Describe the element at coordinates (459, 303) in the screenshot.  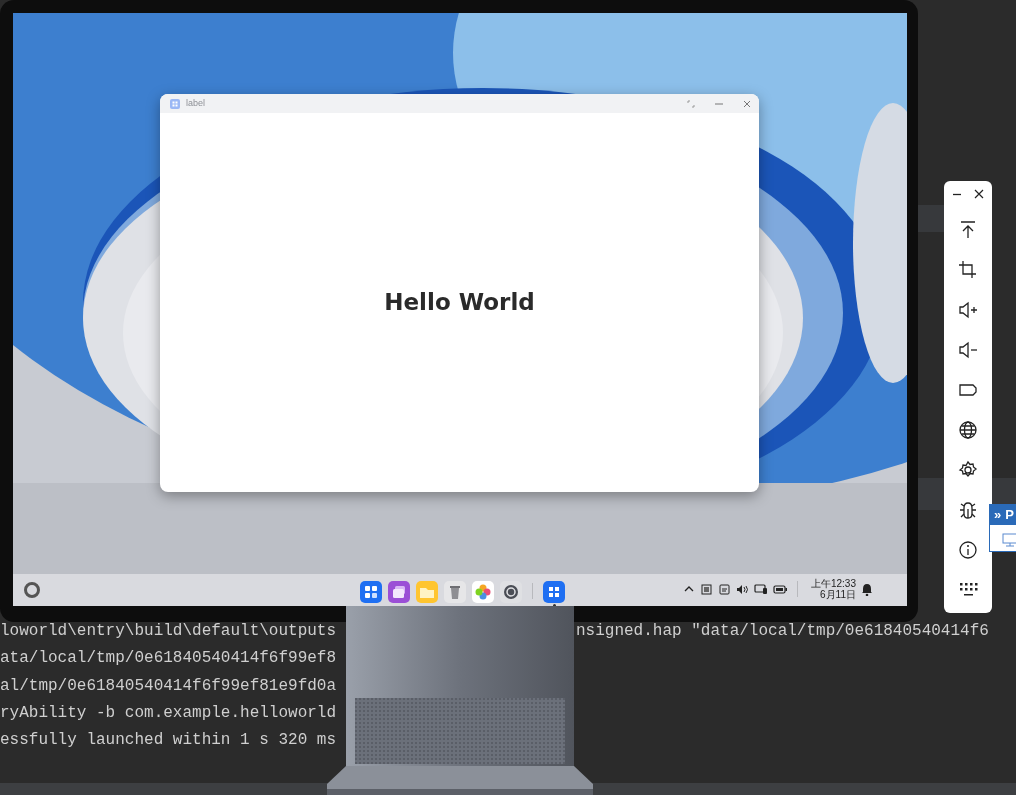
I see `hello-text: Hello World` at that location.